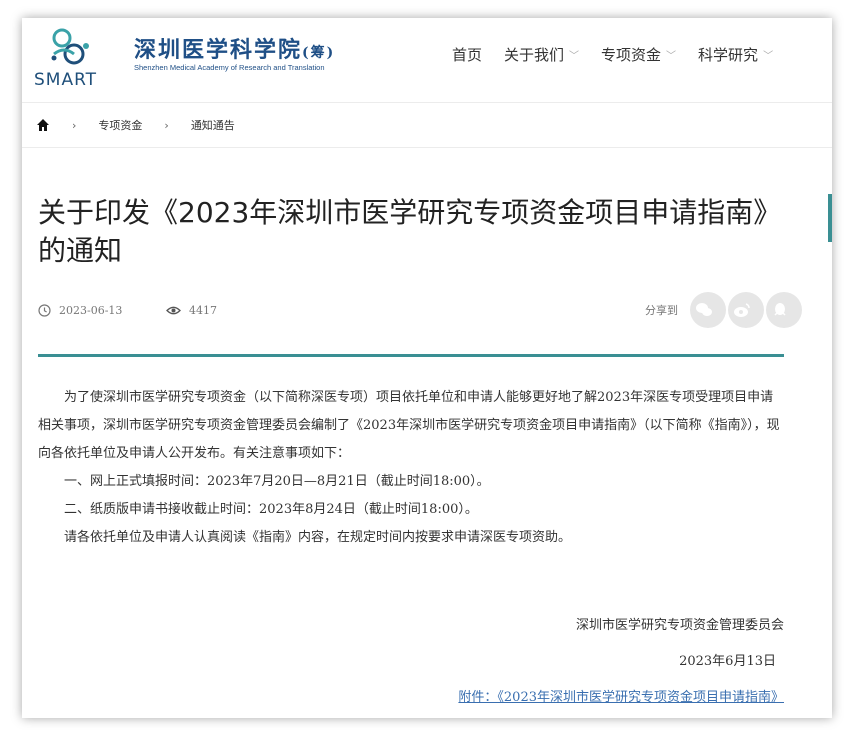  Describe the element at coordinates (173, 310) in the screenshot. I see `eye-icon` at that location.